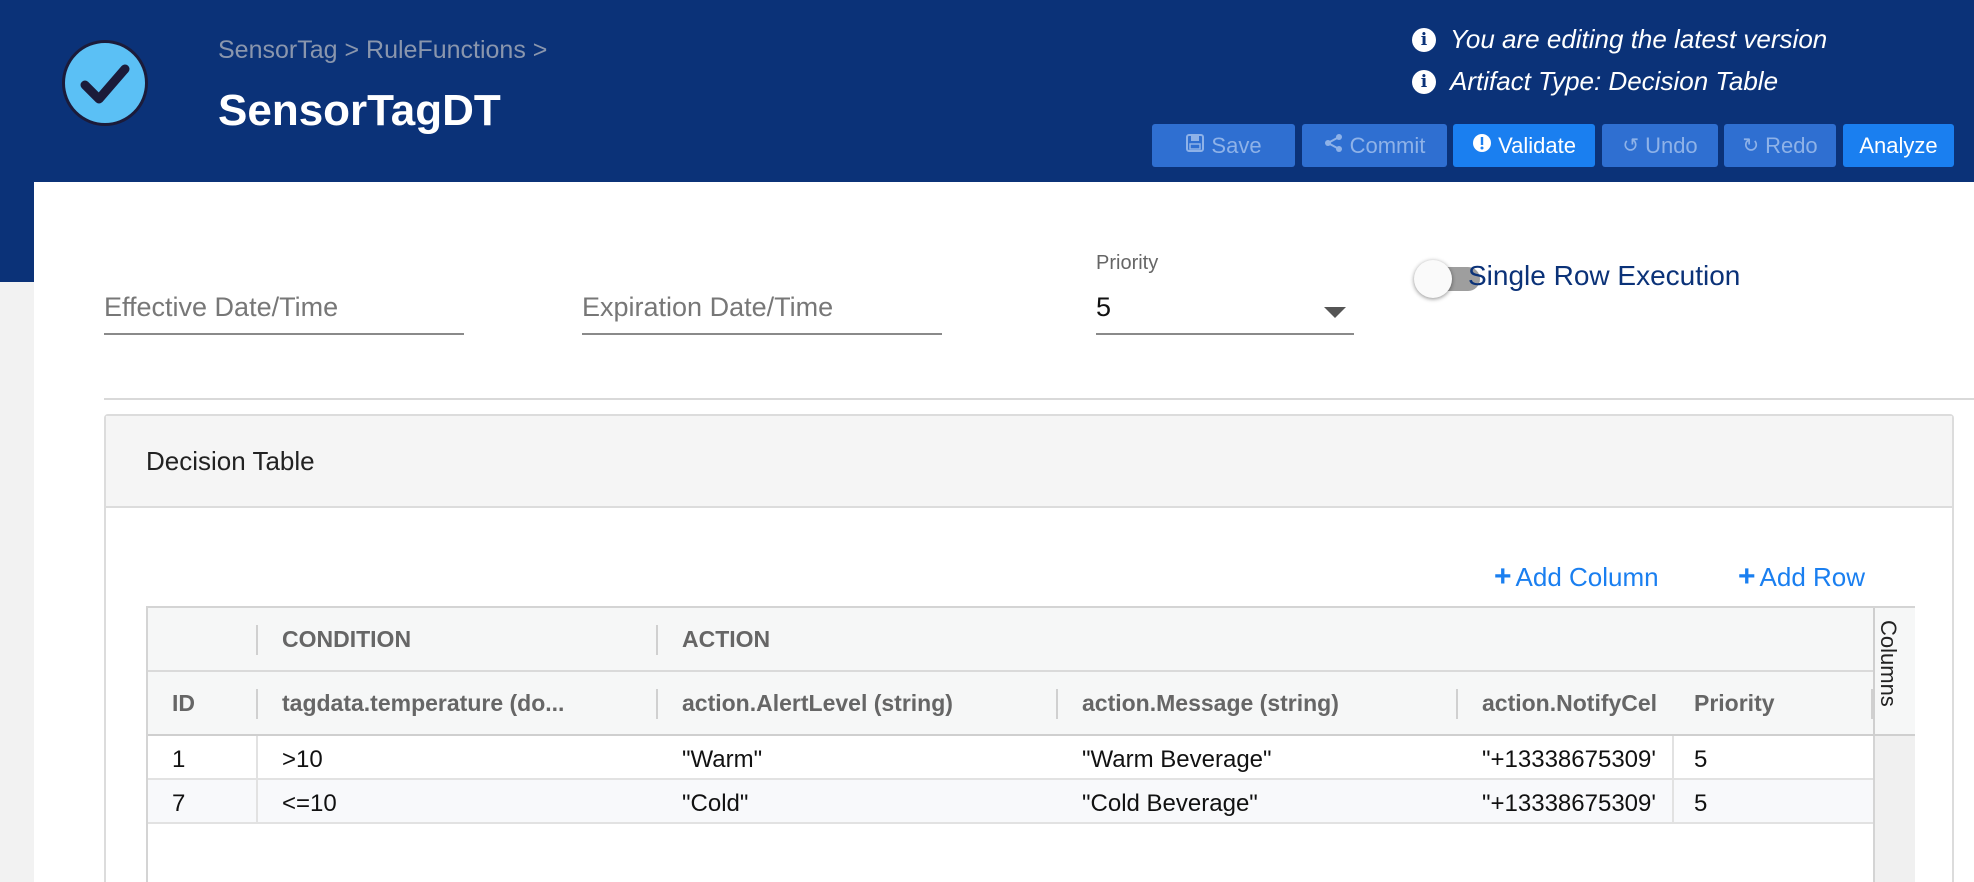 The width and height of the screenshot is (1974, 882). What do you see at coordinates (178, 760) in the screenshot?
I see `cell-id: 1` at bounding box center [178, 760].